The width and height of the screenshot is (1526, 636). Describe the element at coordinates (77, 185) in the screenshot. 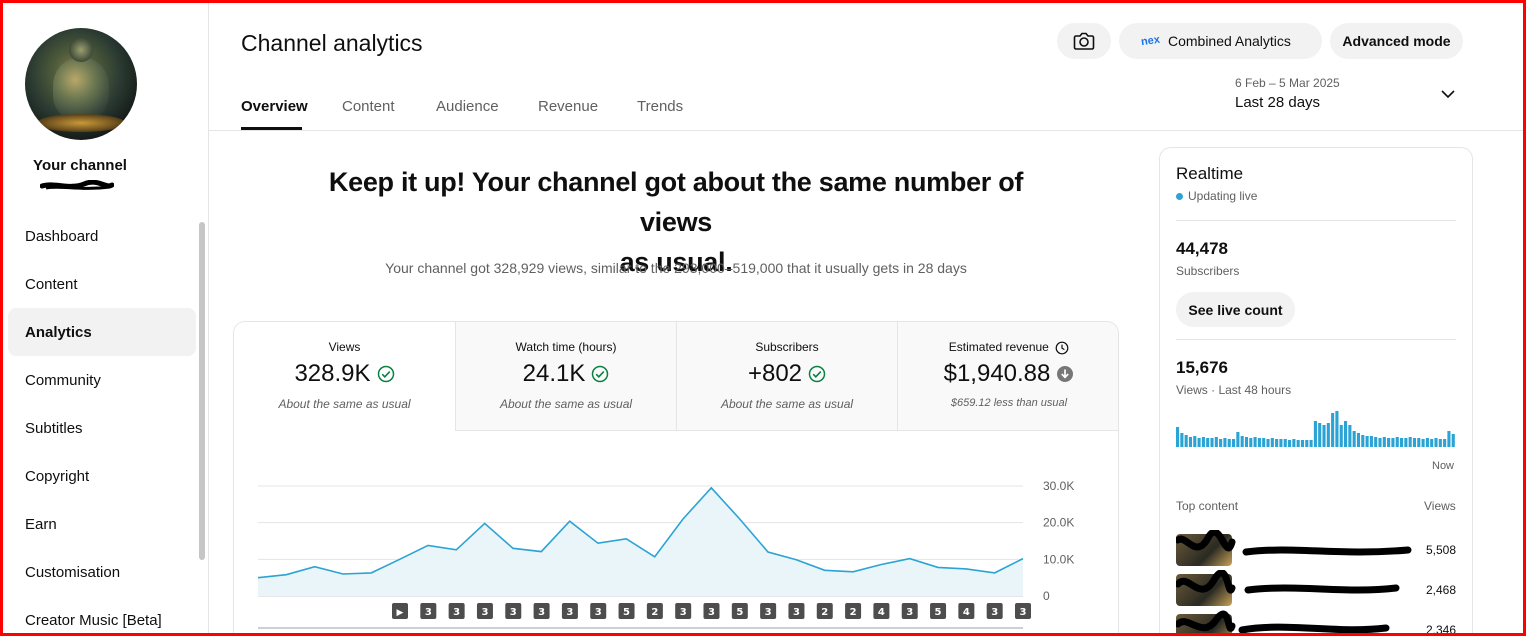

I see `redacted-channel-handle` at that location.